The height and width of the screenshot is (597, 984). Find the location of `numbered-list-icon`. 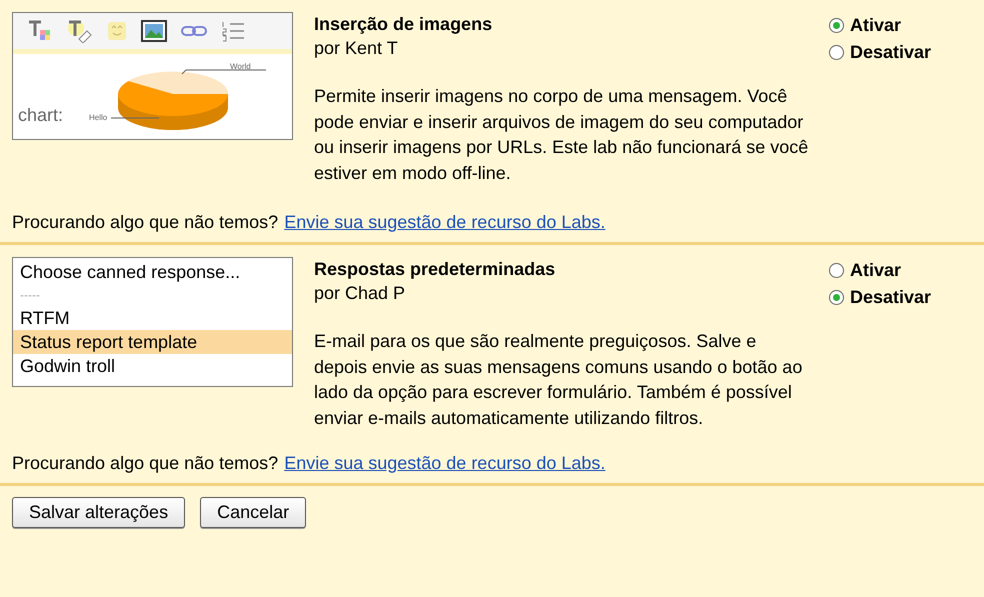

numbered-list-icon is located at coordinates (233, 31).